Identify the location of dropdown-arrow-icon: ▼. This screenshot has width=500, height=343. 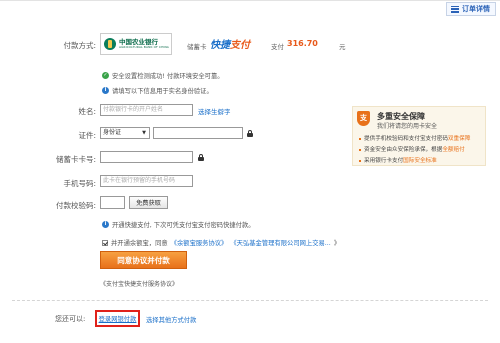
(144, 133).